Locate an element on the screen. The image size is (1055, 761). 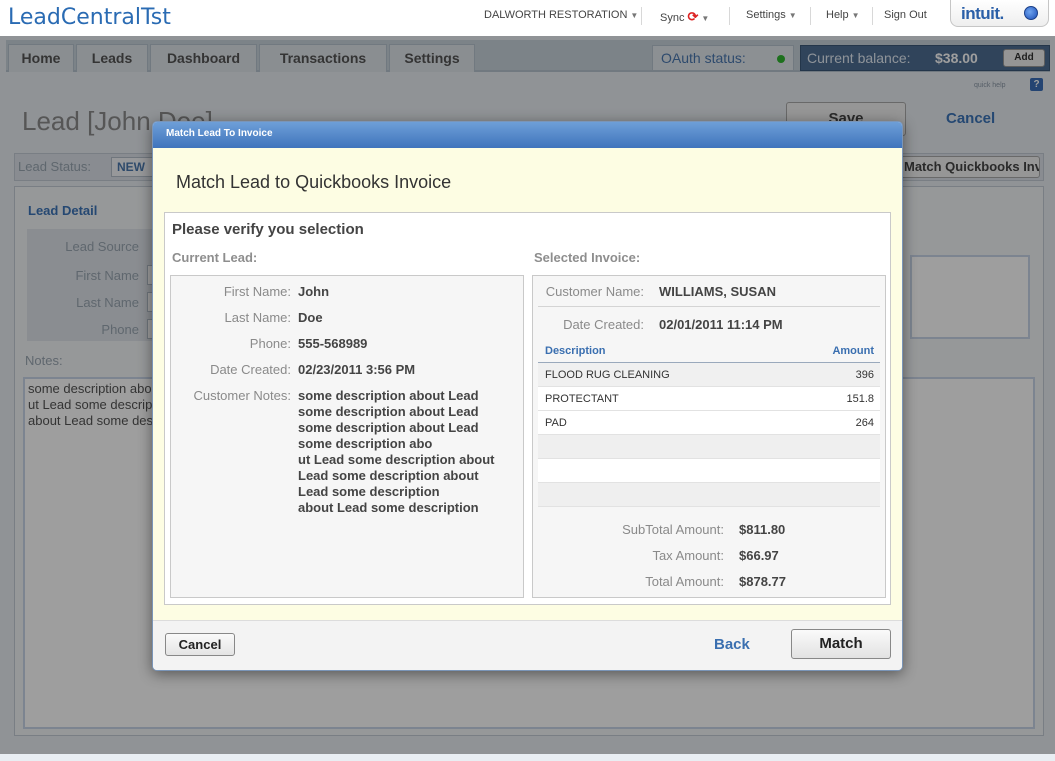
first-name-label: First Name: is located at coordinates (257, 291).